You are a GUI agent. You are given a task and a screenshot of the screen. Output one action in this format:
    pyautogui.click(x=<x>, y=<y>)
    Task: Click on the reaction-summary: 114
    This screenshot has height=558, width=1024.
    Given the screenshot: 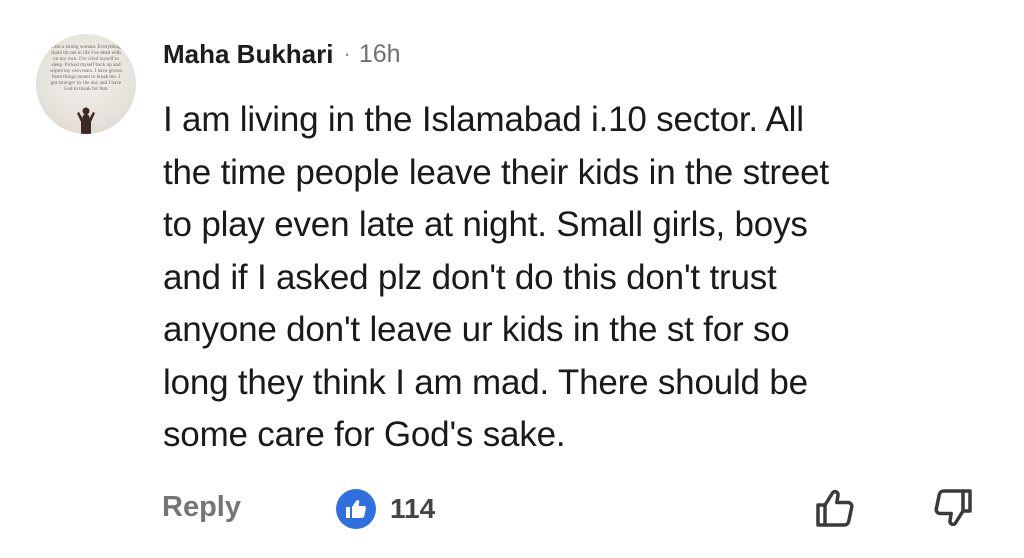 What is the action you would take?
    pyautogui.click(x=385, y=509)
    